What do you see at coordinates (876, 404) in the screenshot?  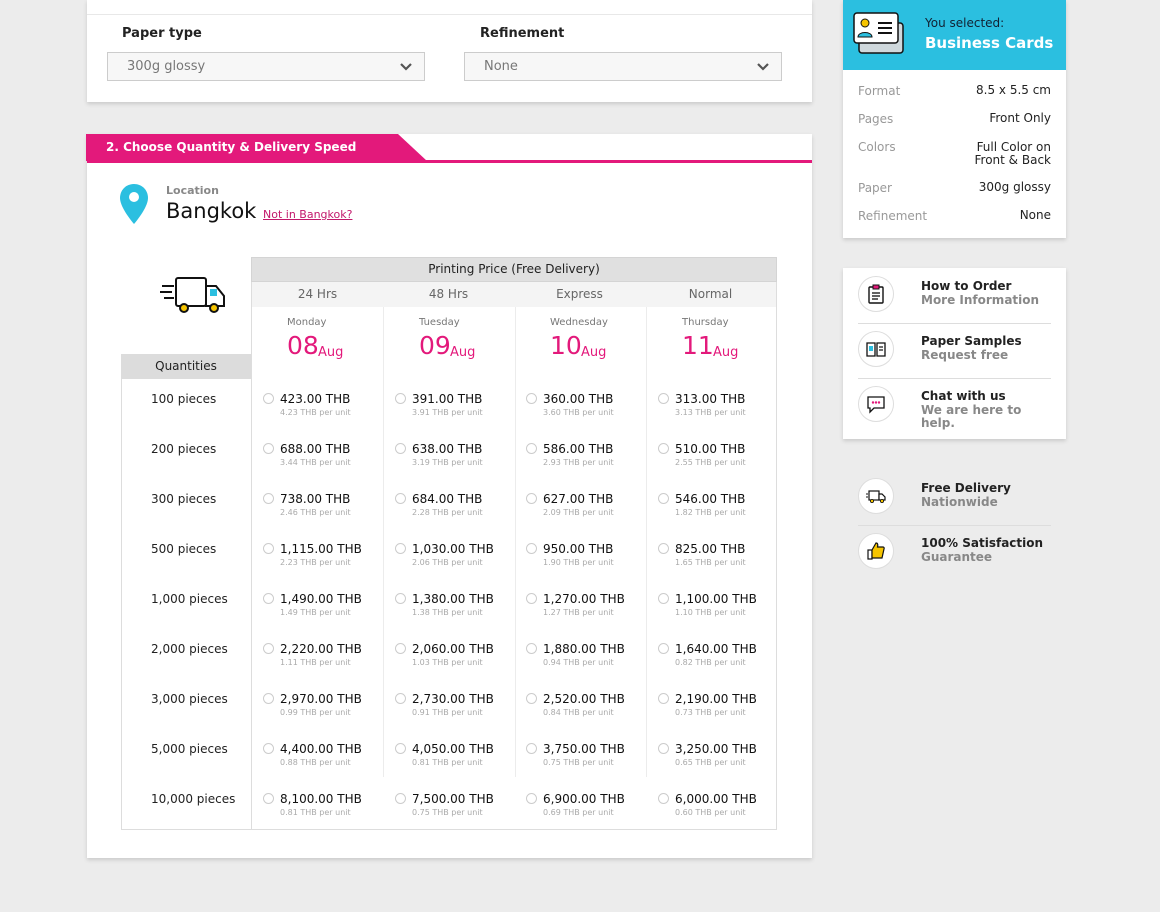 I see `icon-circle` at bounding box center [876, 404].